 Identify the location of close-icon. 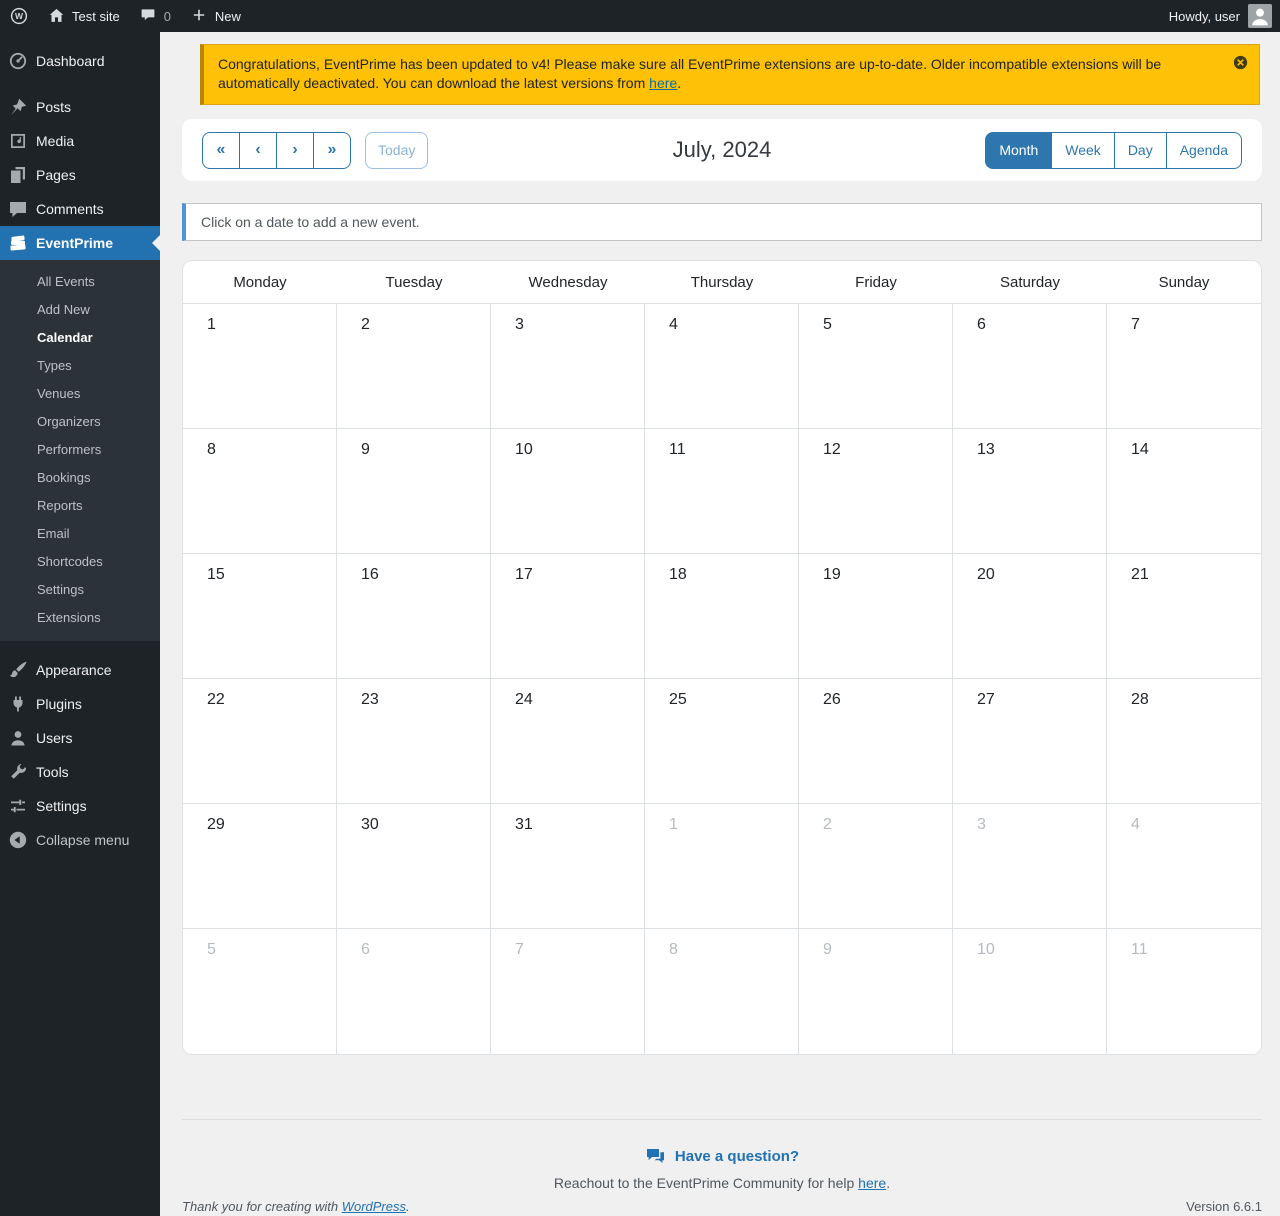
(1240, 62).